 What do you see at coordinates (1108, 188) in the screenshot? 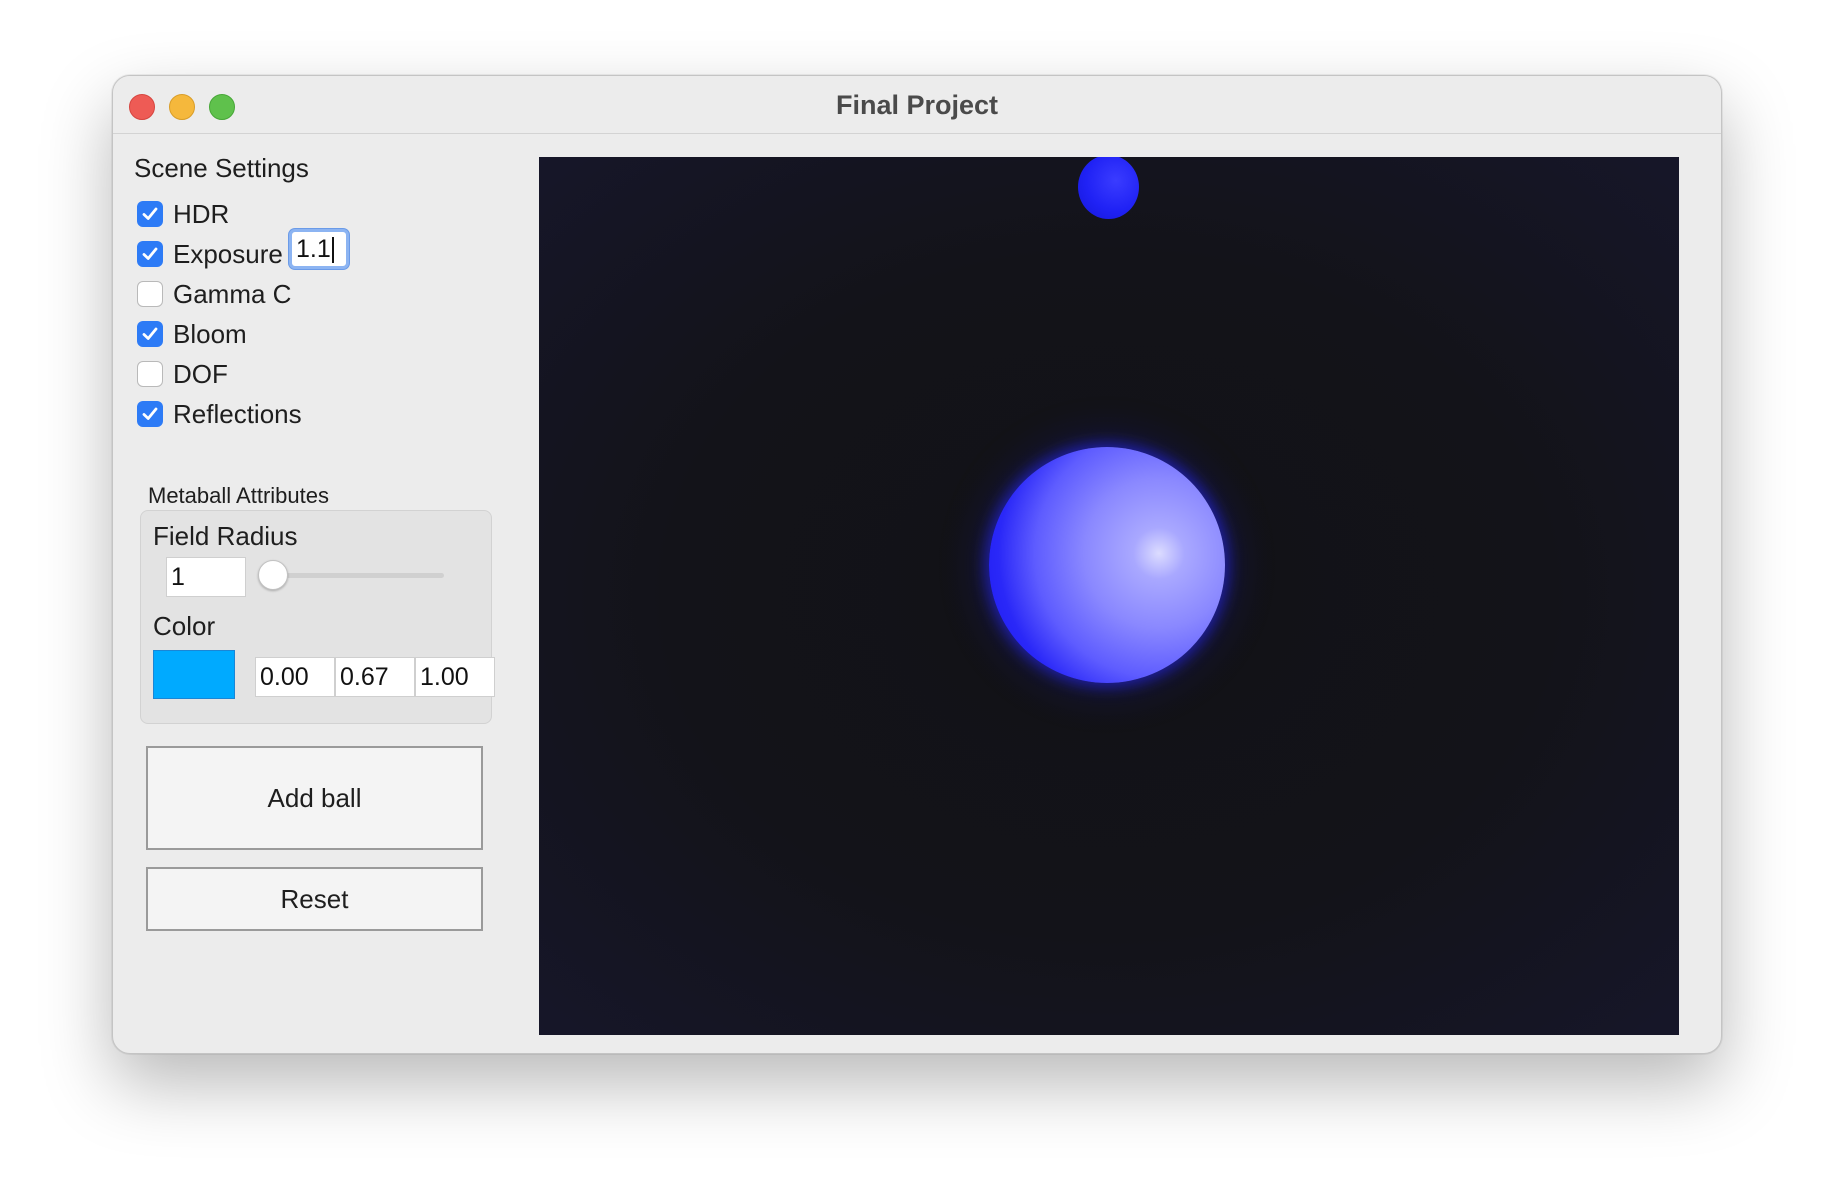
I see `metaball-small` at bounding box center [1108, 188].